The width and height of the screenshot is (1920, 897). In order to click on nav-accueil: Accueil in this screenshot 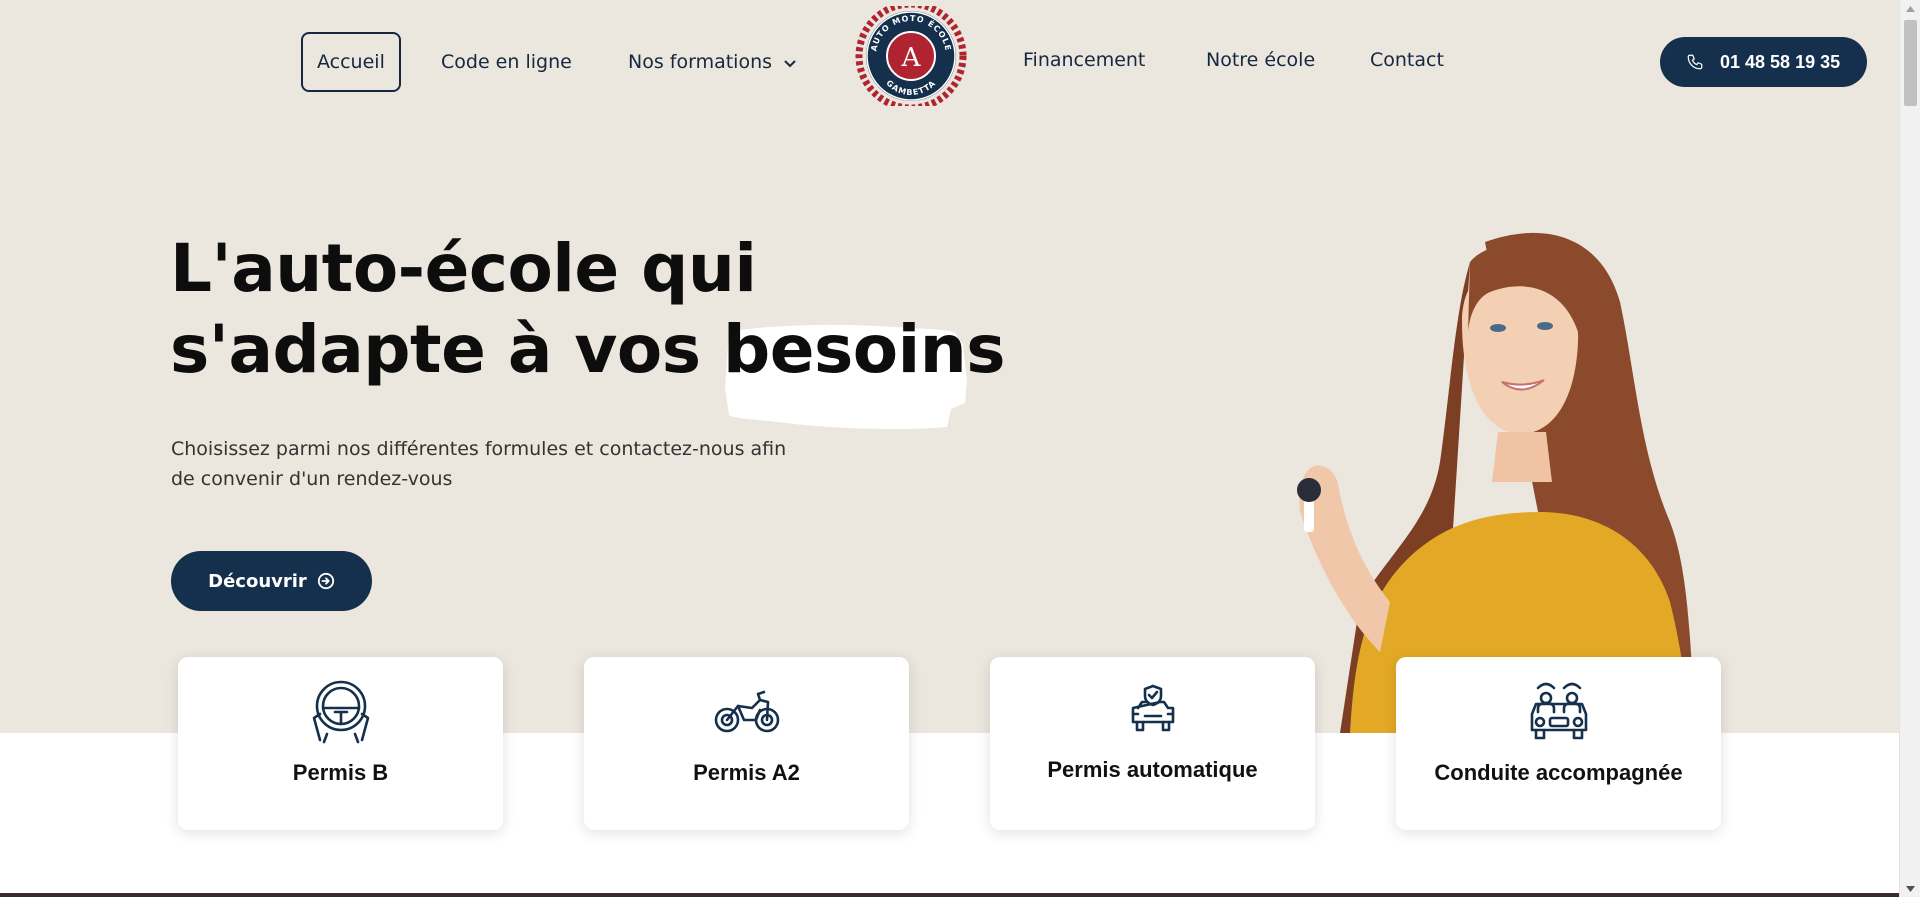, I will do `click(351, 62)`.